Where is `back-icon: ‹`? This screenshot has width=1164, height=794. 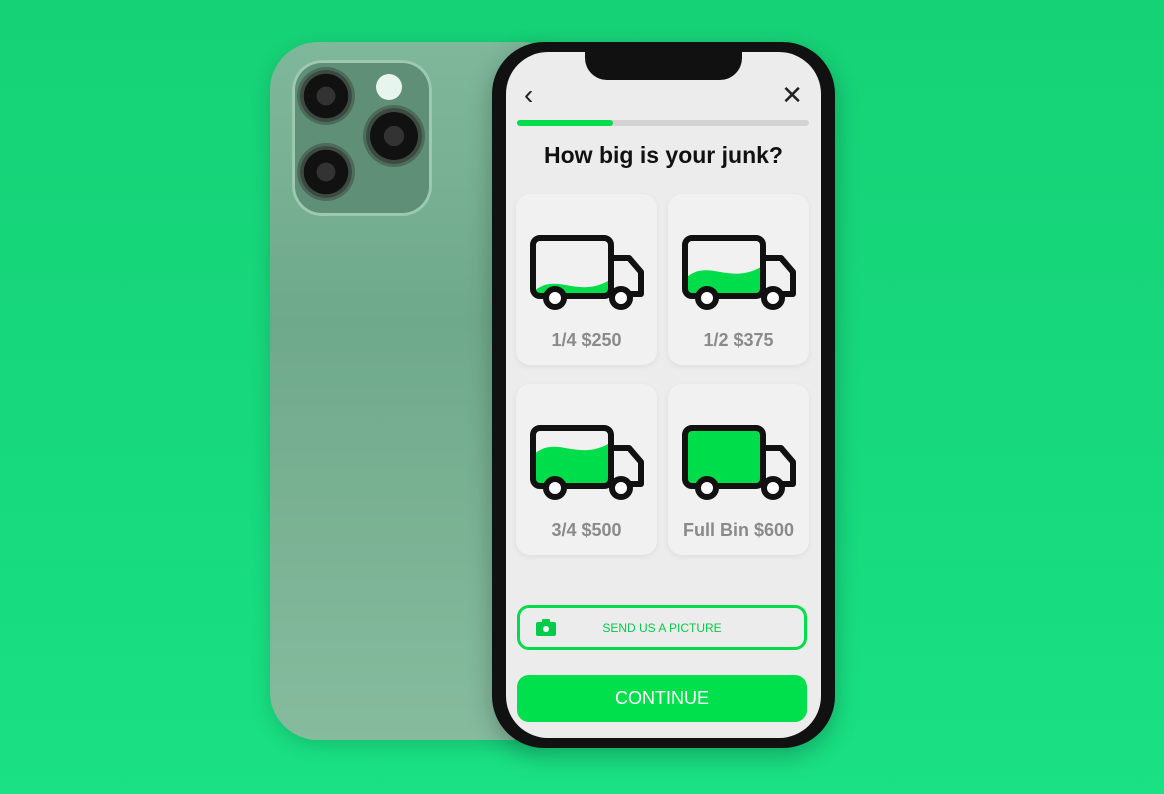
back-icon: ‹ is located at coordinates (528, 95).